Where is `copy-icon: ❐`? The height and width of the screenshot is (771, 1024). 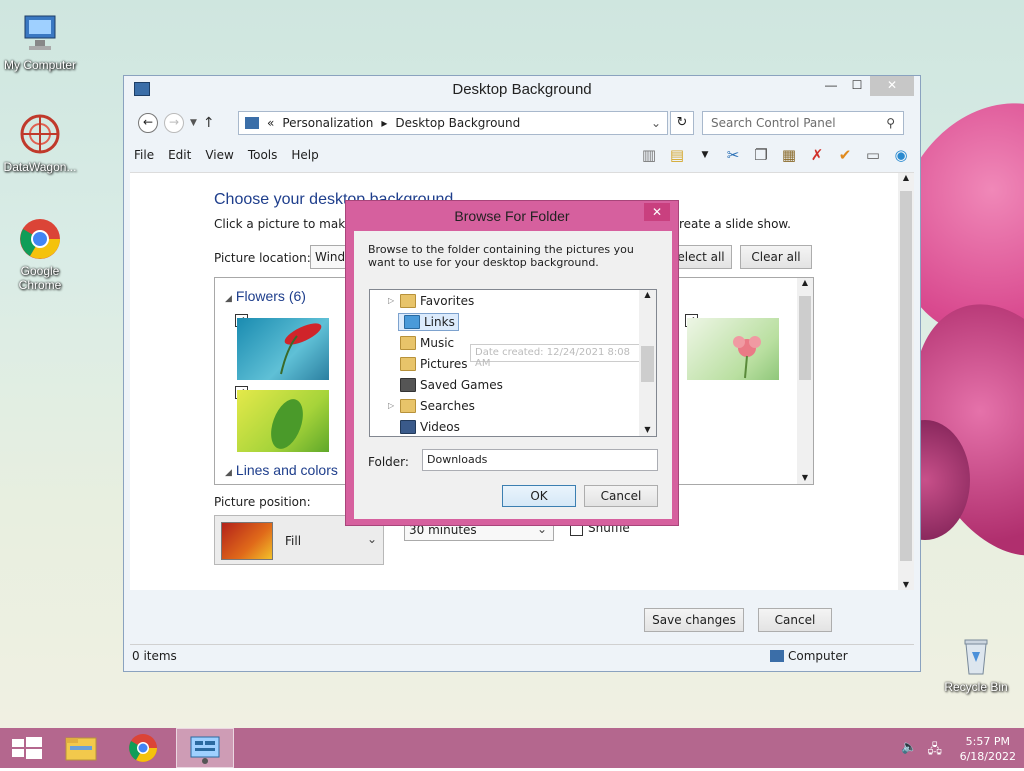 copy-icon: ❐ is located at coordinates (761, 155).